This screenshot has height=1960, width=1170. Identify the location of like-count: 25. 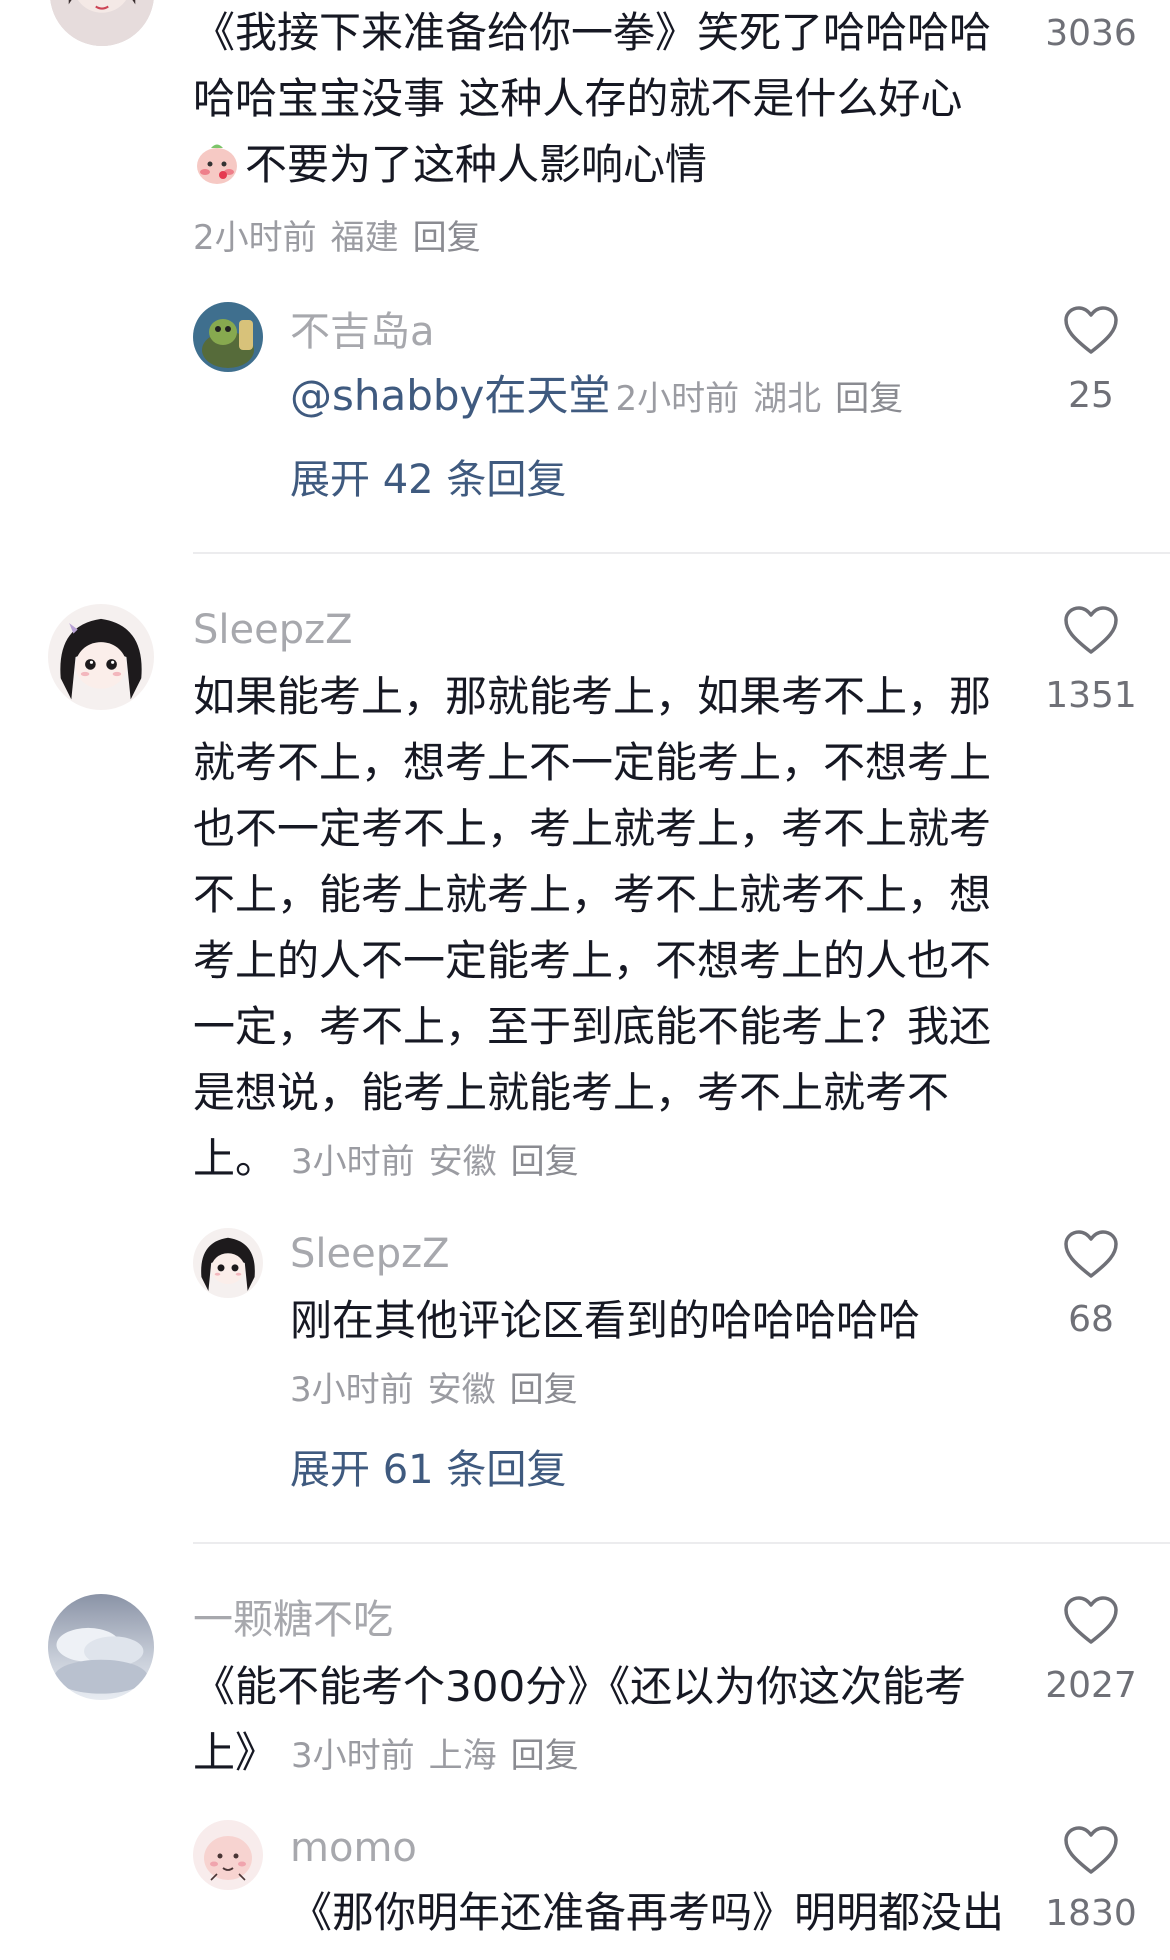
(1091, 395).